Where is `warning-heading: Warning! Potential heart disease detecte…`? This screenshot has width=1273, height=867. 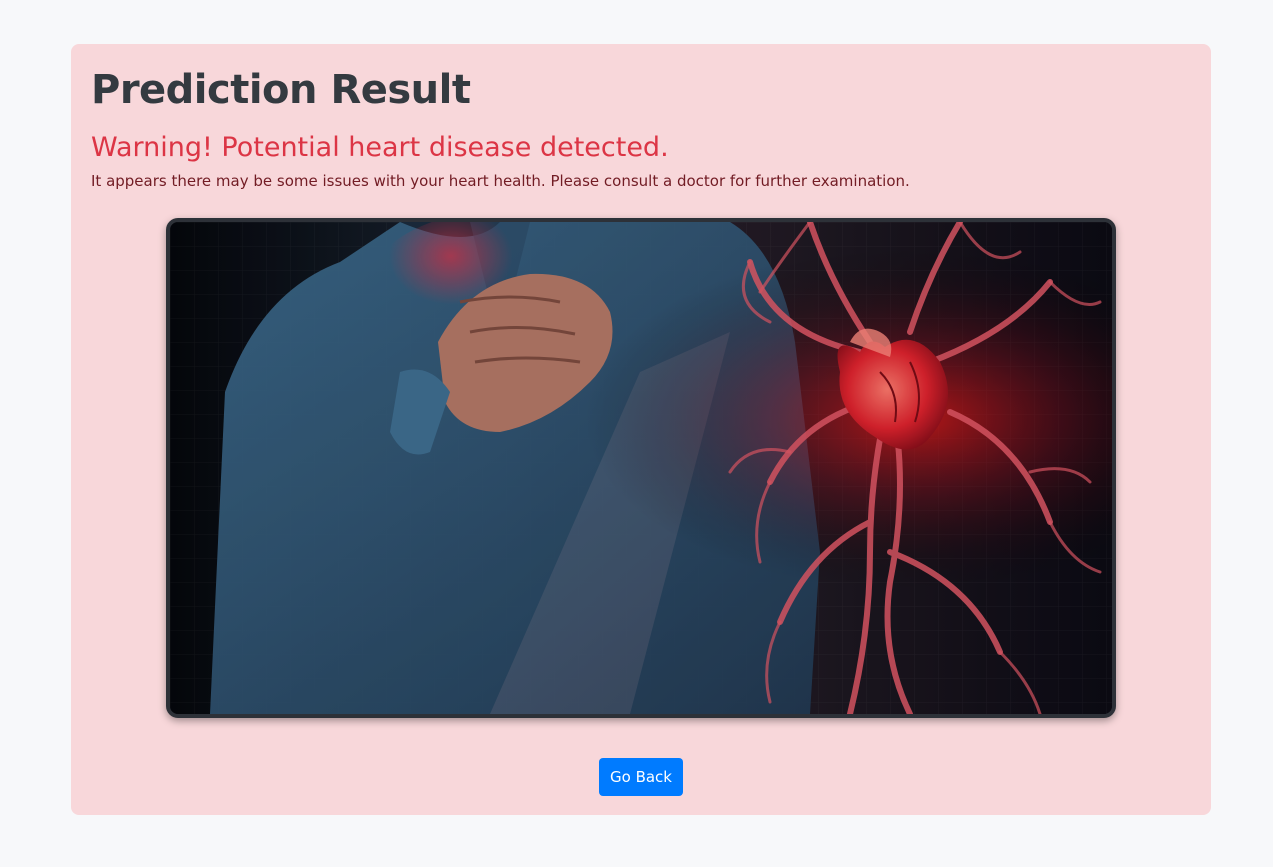
warning-heading: Warning! Potential heart disease detecte… is located at coordinates (380, 147).